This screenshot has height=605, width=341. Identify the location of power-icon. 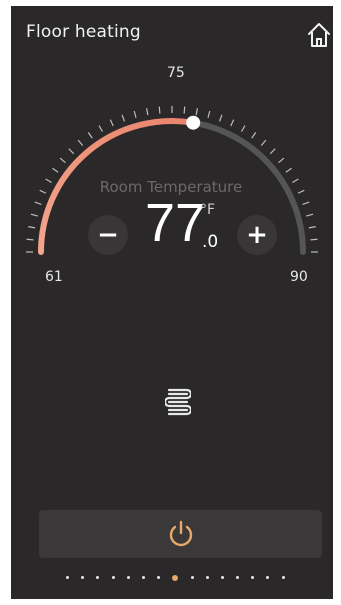
(180, 533).